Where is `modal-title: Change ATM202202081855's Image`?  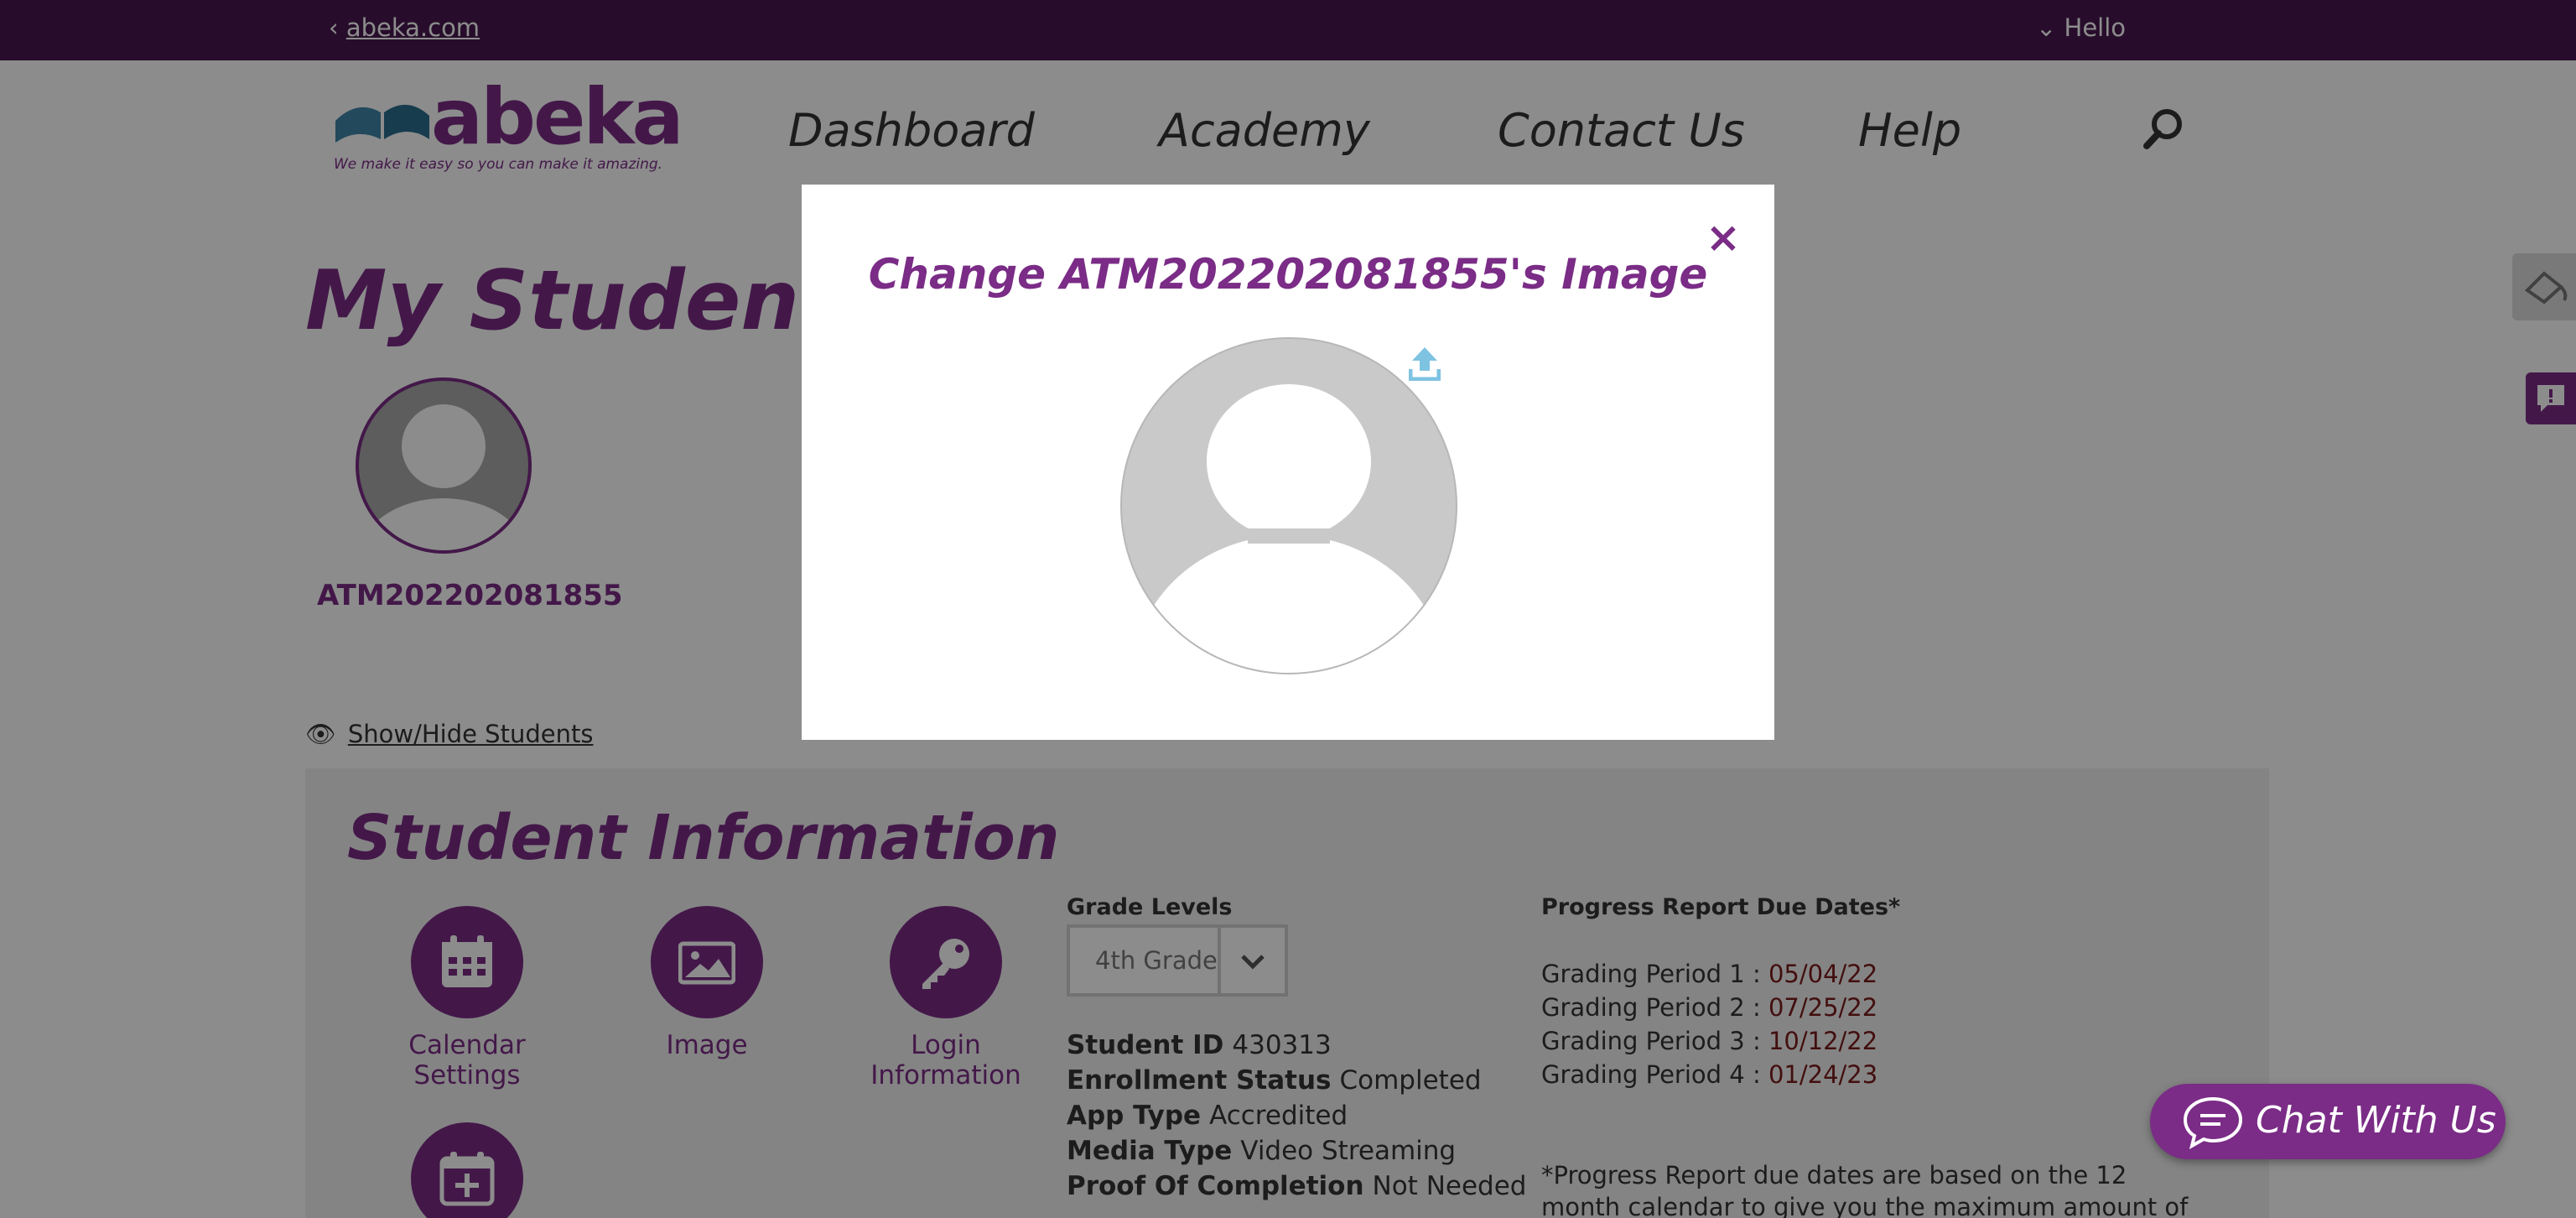 modal-title: Change ATM202202081855's Image is located at coordinates (1288, 274).